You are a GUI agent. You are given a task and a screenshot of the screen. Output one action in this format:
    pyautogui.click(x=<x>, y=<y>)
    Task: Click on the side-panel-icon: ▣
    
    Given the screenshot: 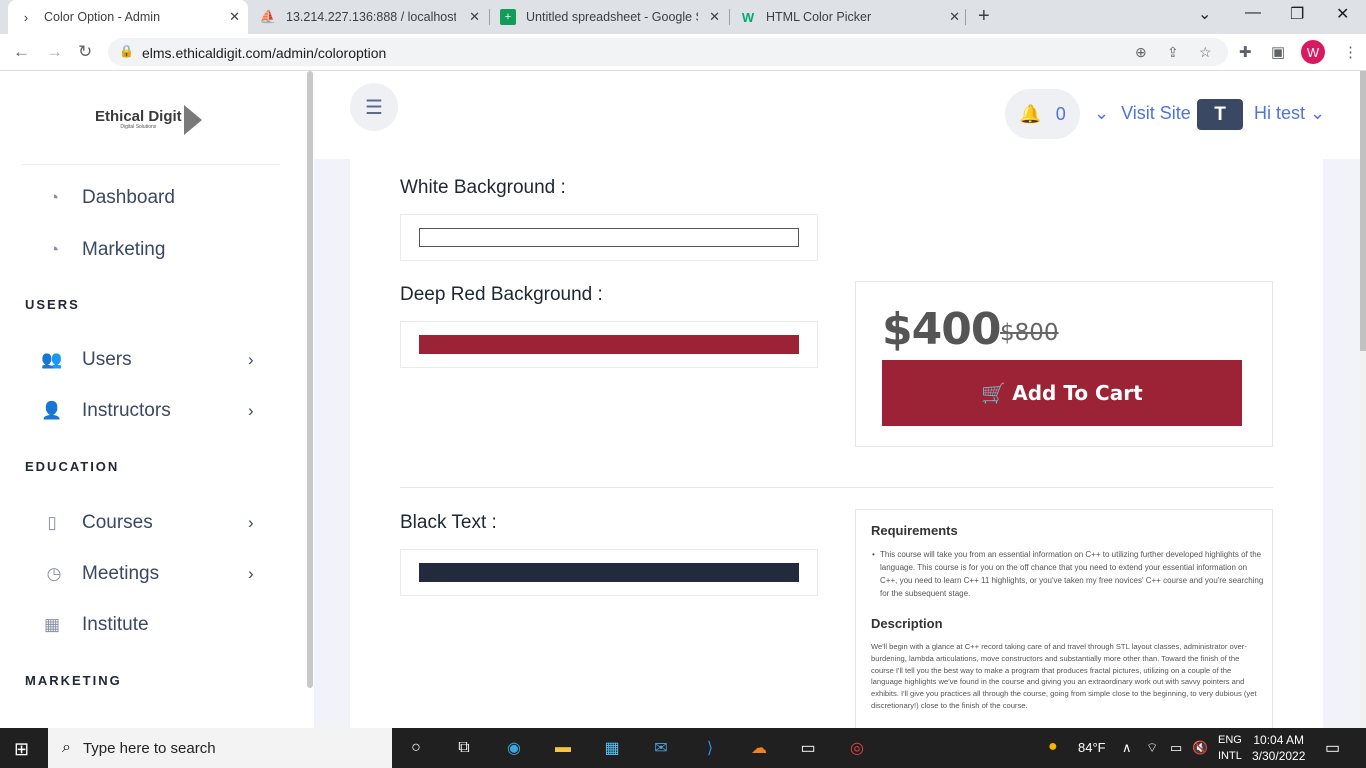 What is the action you would take?
    pyautogui.click(x=1278, y=52)
    